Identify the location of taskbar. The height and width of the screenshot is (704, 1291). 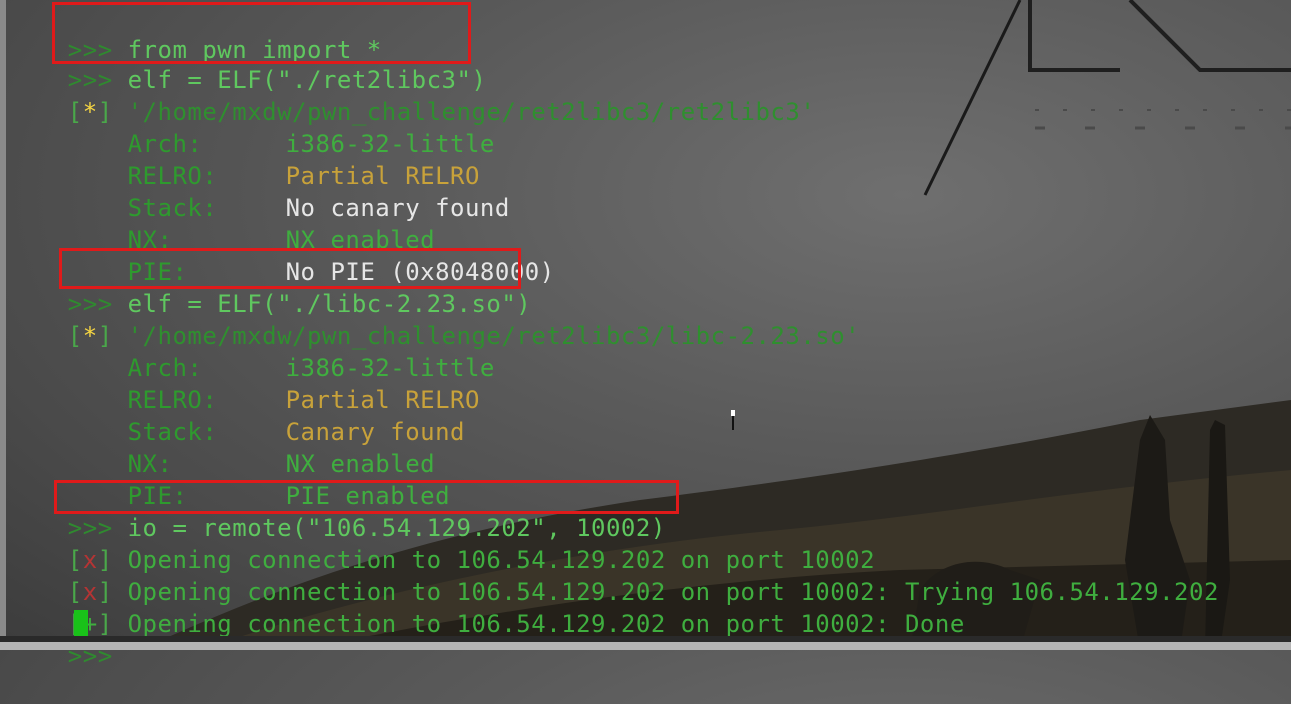
(645, 646).